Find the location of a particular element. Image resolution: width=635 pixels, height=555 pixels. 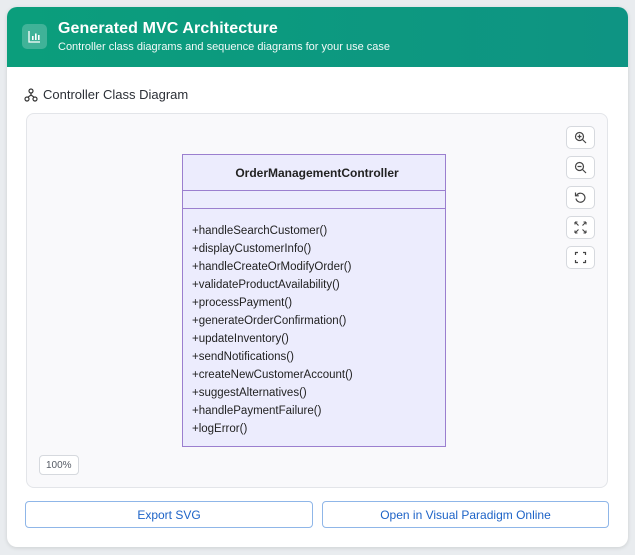

reset-view-button is located at coordinates (580, 197).